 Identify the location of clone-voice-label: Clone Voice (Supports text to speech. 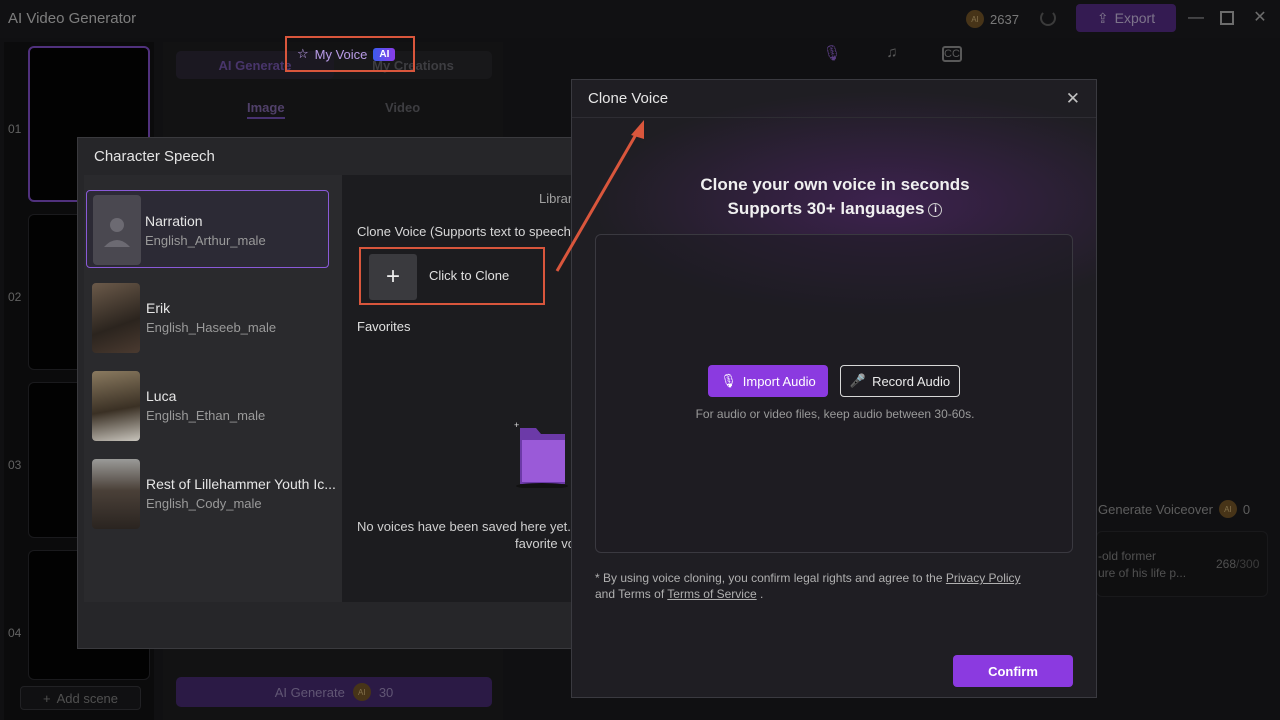
(464, 231).